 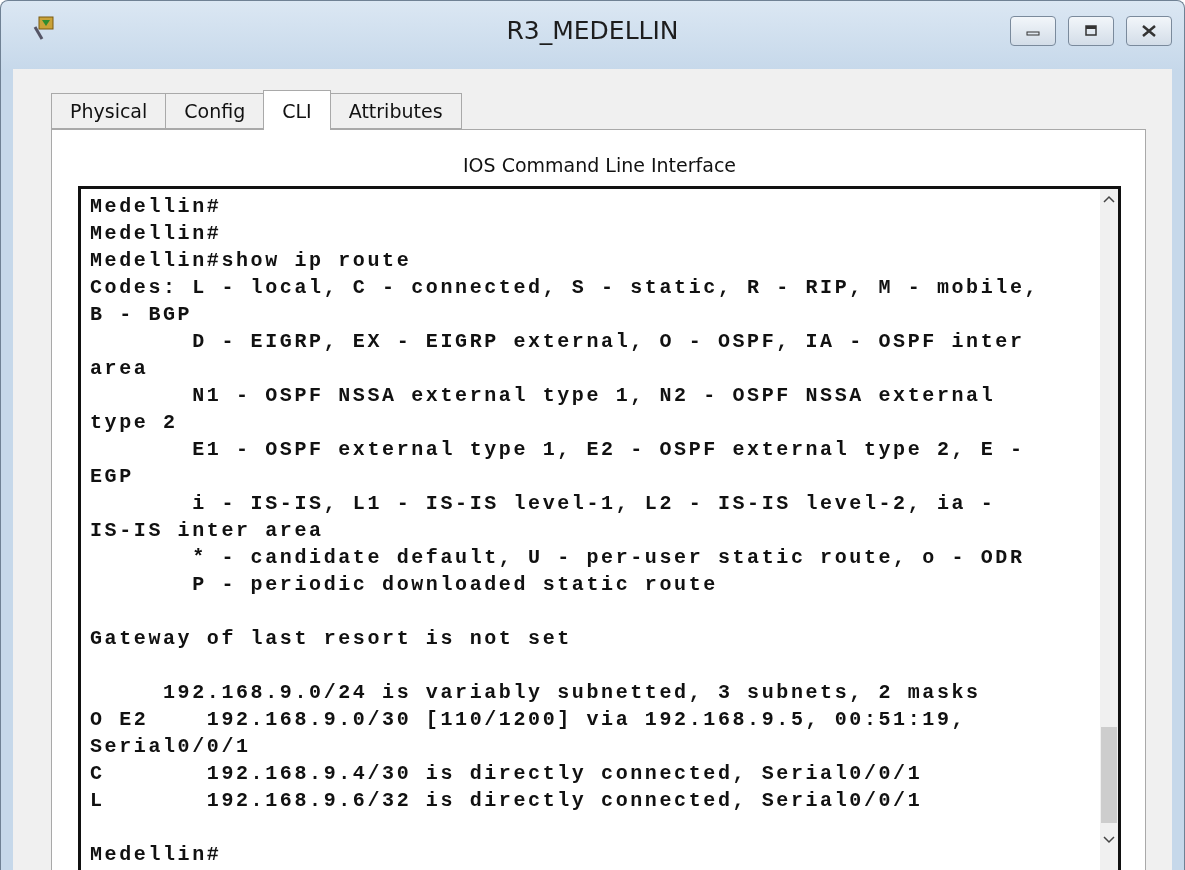 What do you see at coordinates (215, 111) in the screenshot?
I see `tab: Config` at bounding box center [215, 111].